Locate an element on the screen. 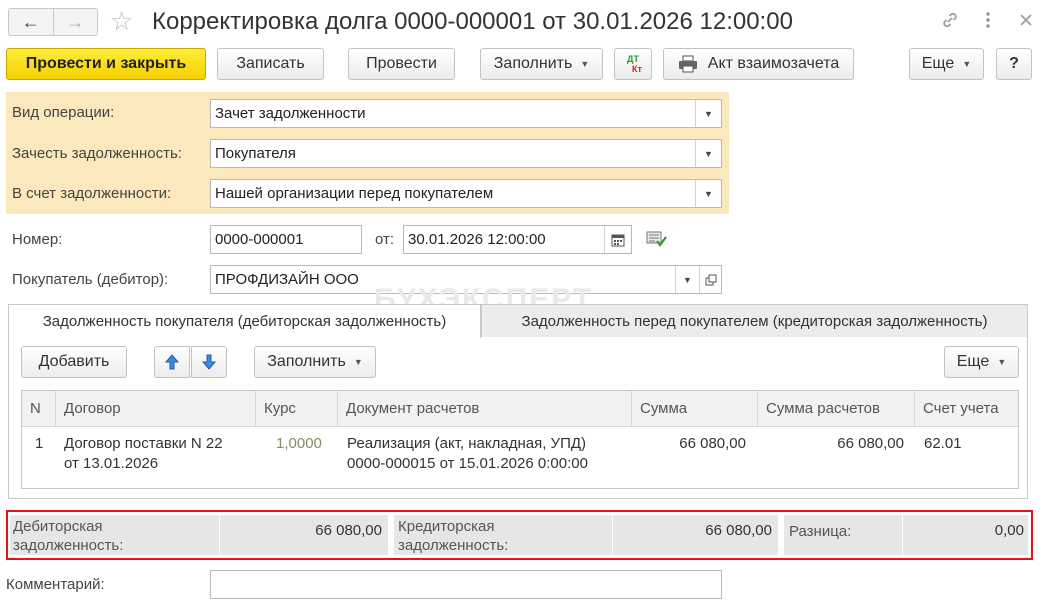 This screenshot has width=1044, height=604. number-label: Номер: is located at coordinates (37, 239).